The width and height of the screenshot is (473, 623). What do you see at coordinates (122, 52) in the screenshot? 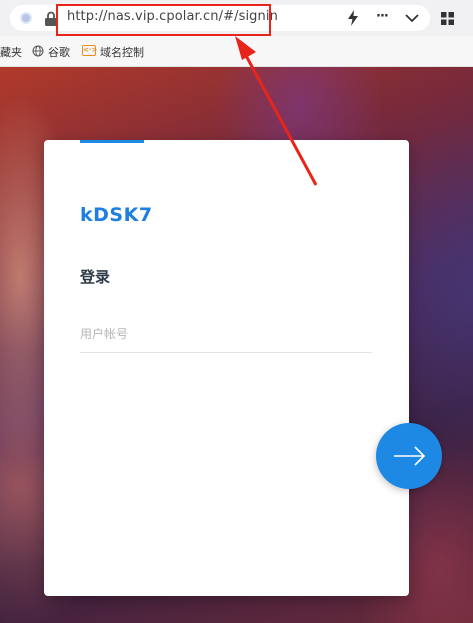
I see `bookmark-domain-control: 域名控制` at bounding box center [122, 52].